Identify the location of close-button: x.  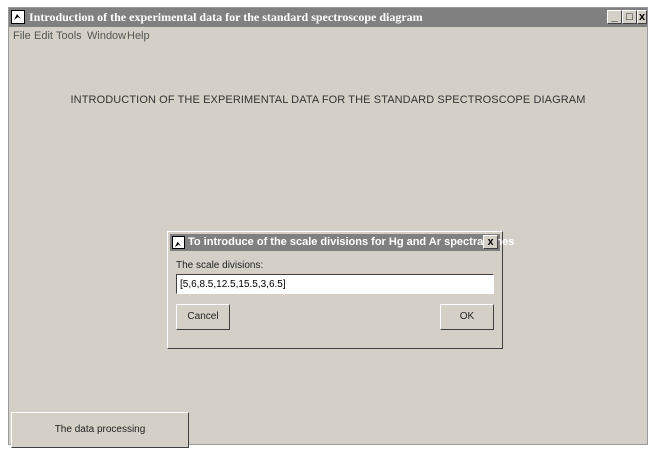
(642, 17).